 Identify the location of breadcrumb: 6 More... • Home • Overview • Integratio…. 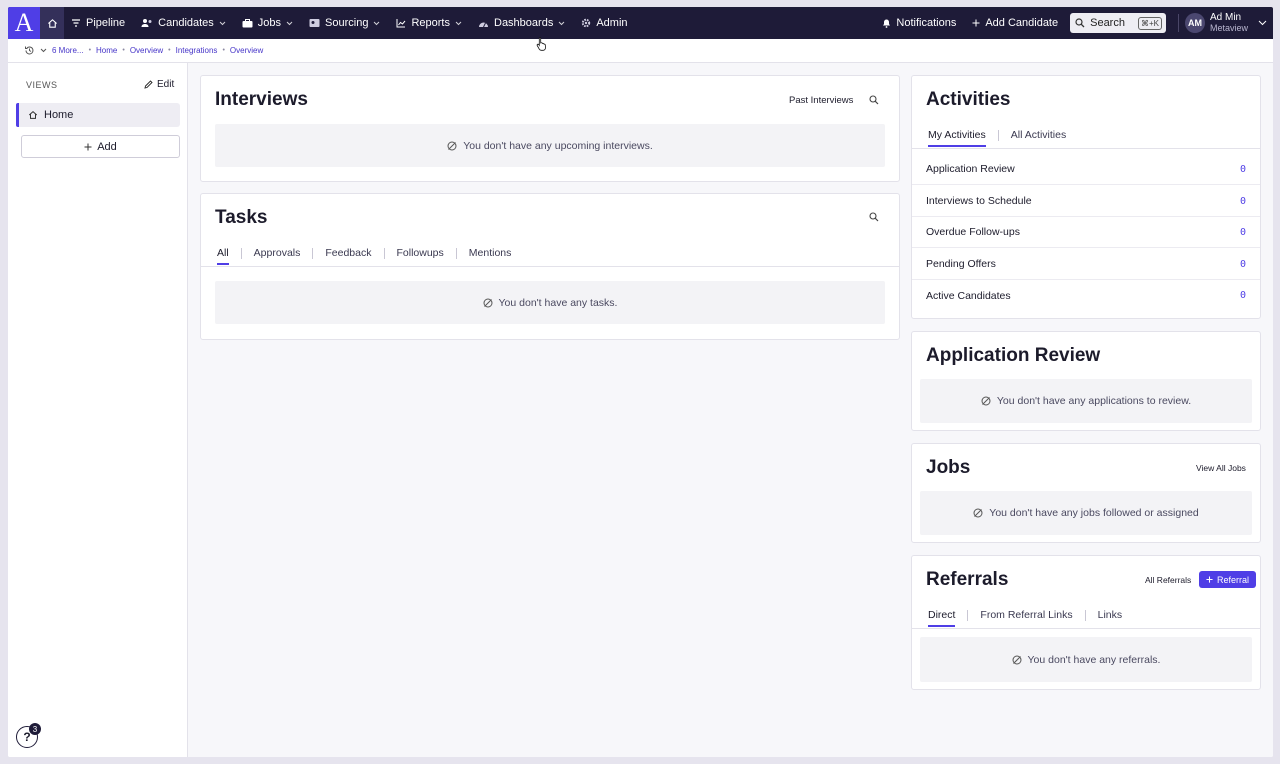
(640, 51).